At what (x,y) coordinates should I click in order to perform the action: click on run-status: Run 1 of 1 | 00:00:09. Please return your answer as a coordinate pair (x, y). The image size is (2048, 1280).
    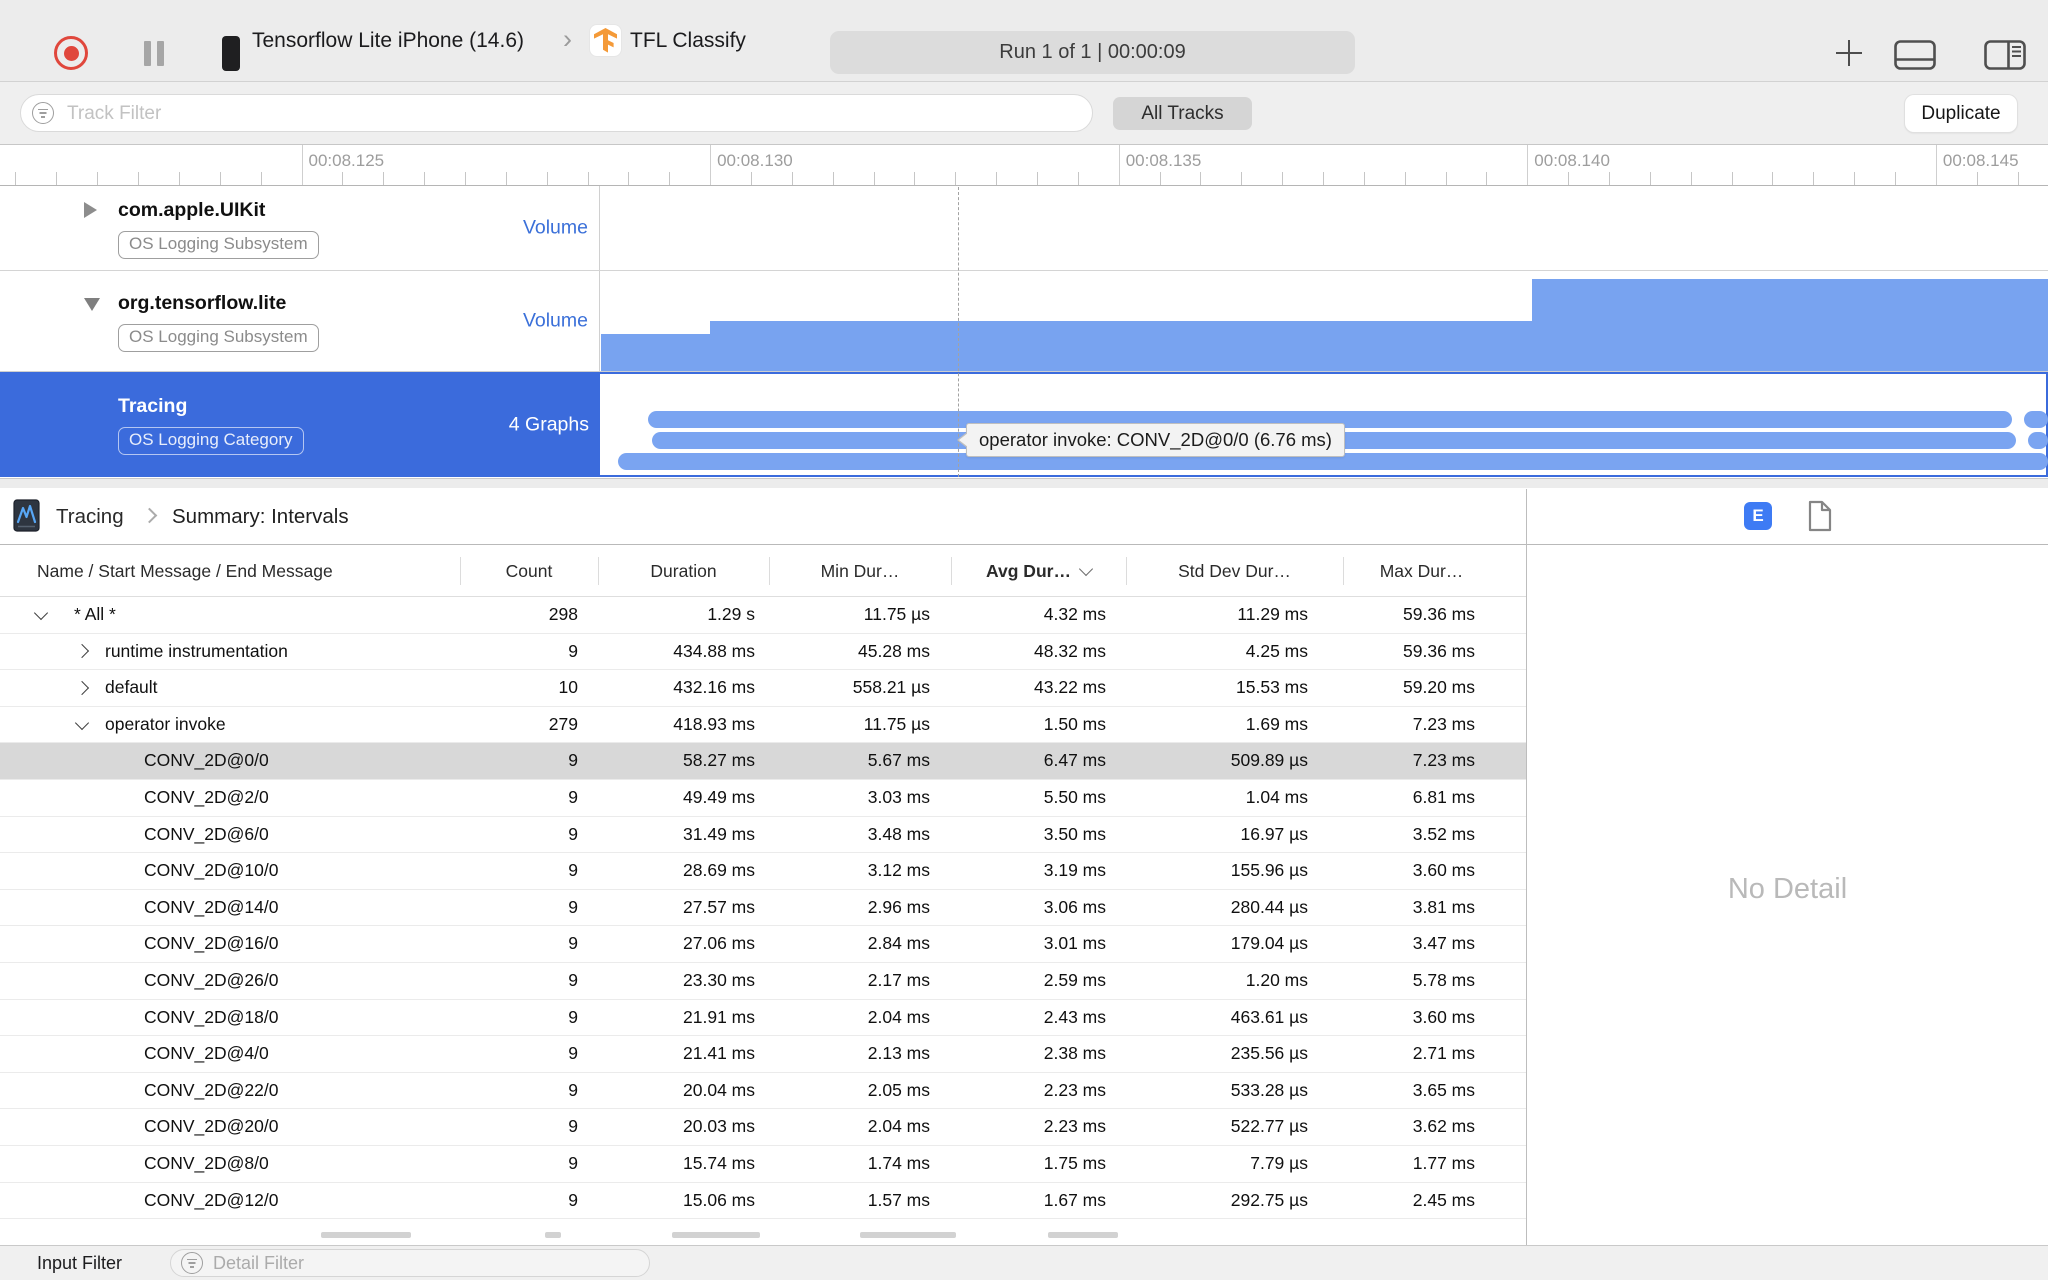
    Looking at the image, I should click on (1092, 52).